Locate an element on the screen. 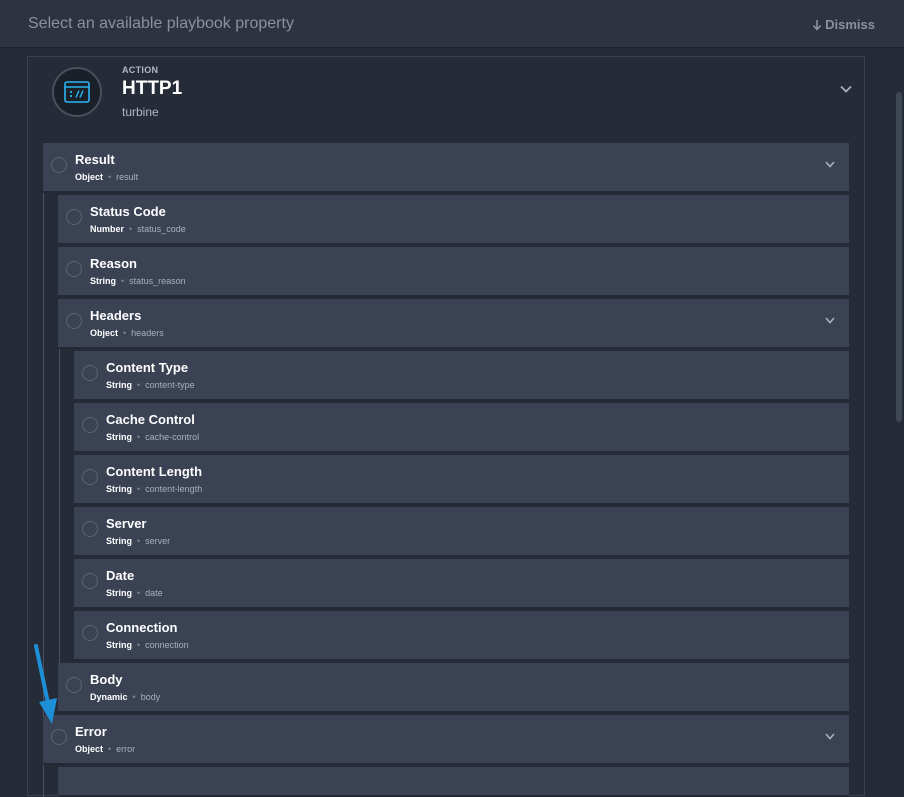 This screenshot has width=904, height=797. property-label: Error is located at coordinates (91, 731).